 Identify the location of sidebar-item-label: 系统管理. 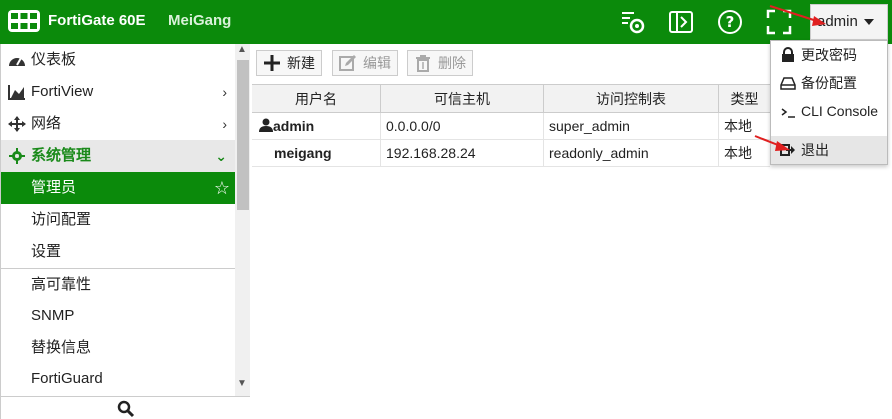
(61, 155).